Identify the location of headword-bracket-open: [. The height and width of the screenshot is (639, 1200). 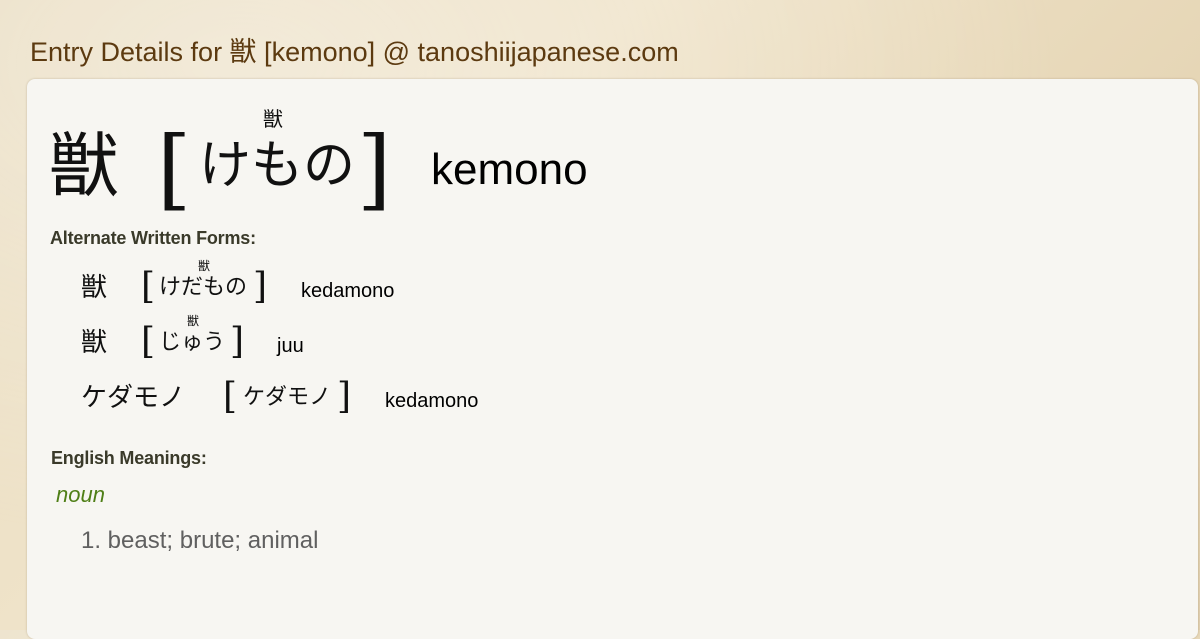
(174, 168).